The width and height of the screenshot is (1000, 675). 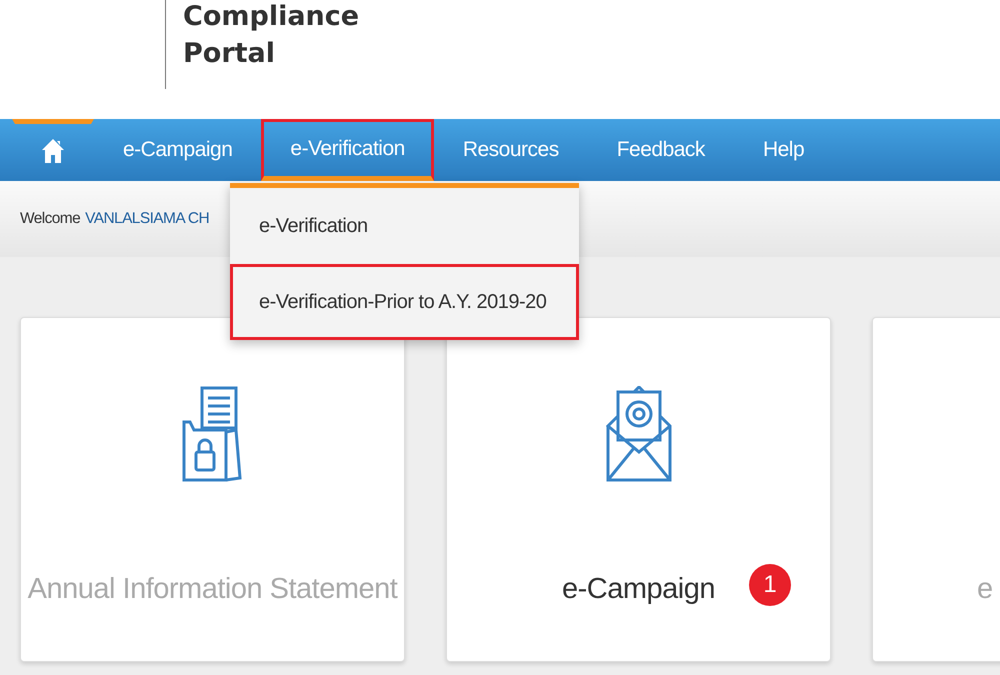 I want to click on dropdown-item: e-Verification-Prior to A.Y. 2019-20, so click(x=404, y=302).